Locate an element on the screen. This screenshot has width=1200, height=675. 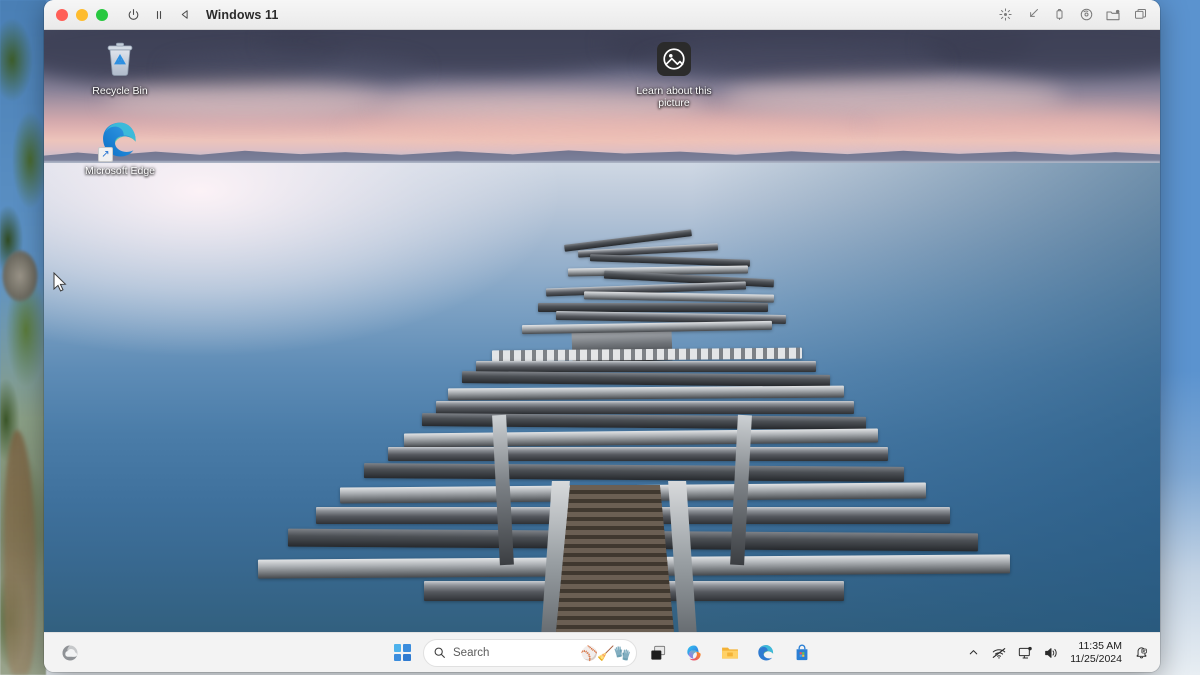
play-back-icon is located at coordinates (185, 15).